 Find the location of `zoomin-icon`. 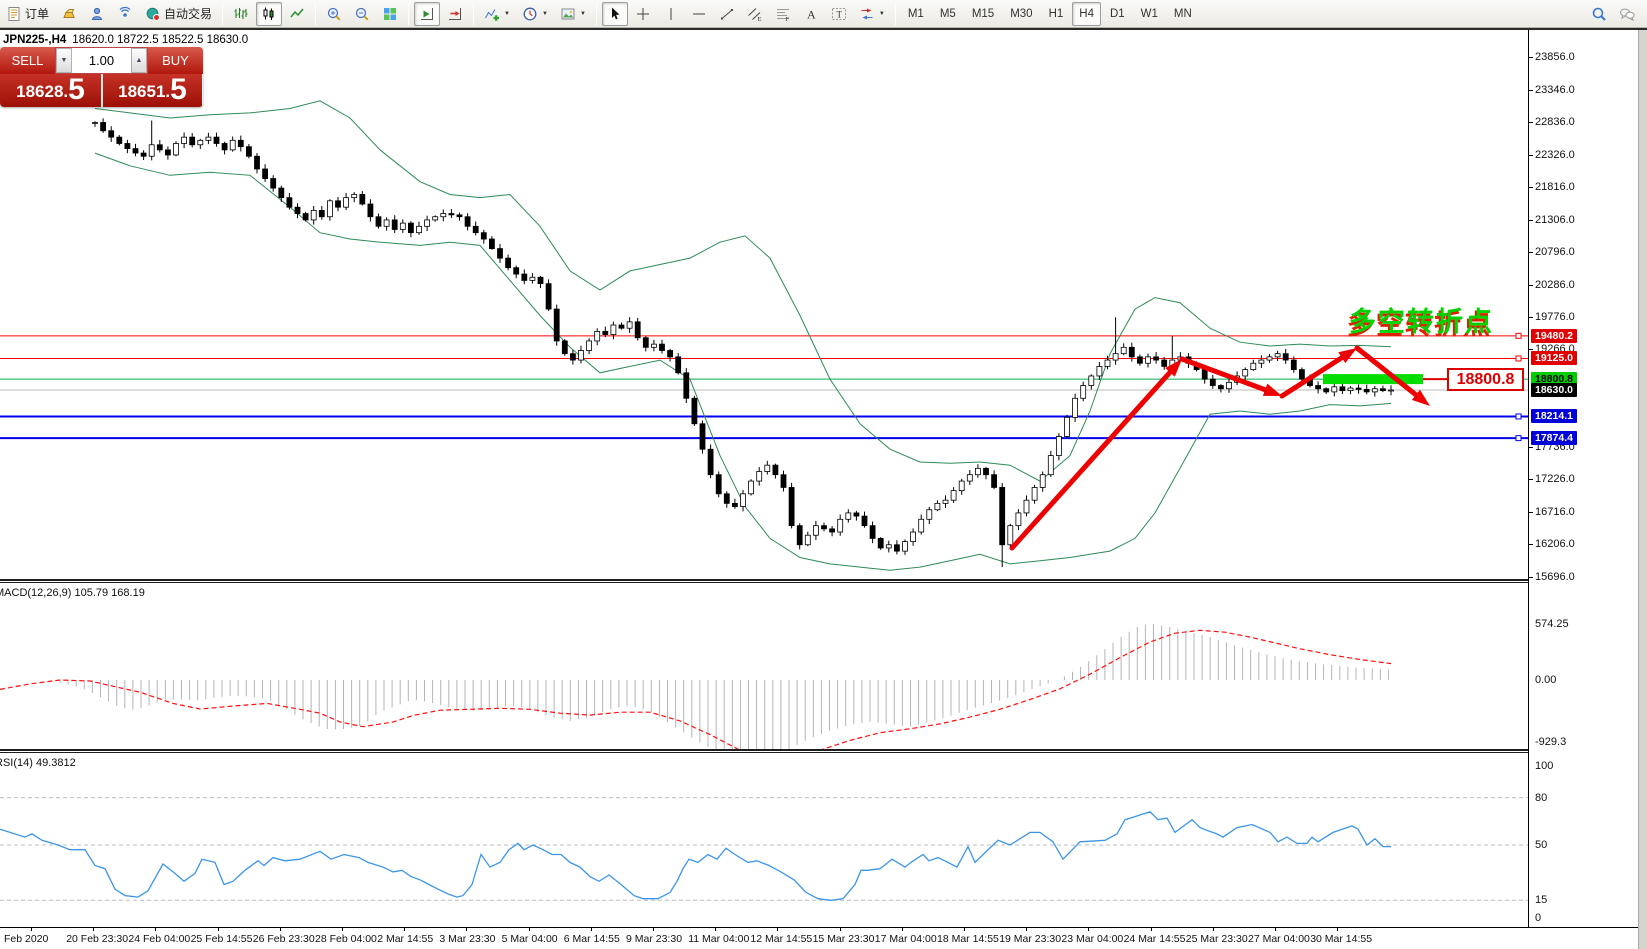

zoomin-icon is located at coordinates (334, 14).